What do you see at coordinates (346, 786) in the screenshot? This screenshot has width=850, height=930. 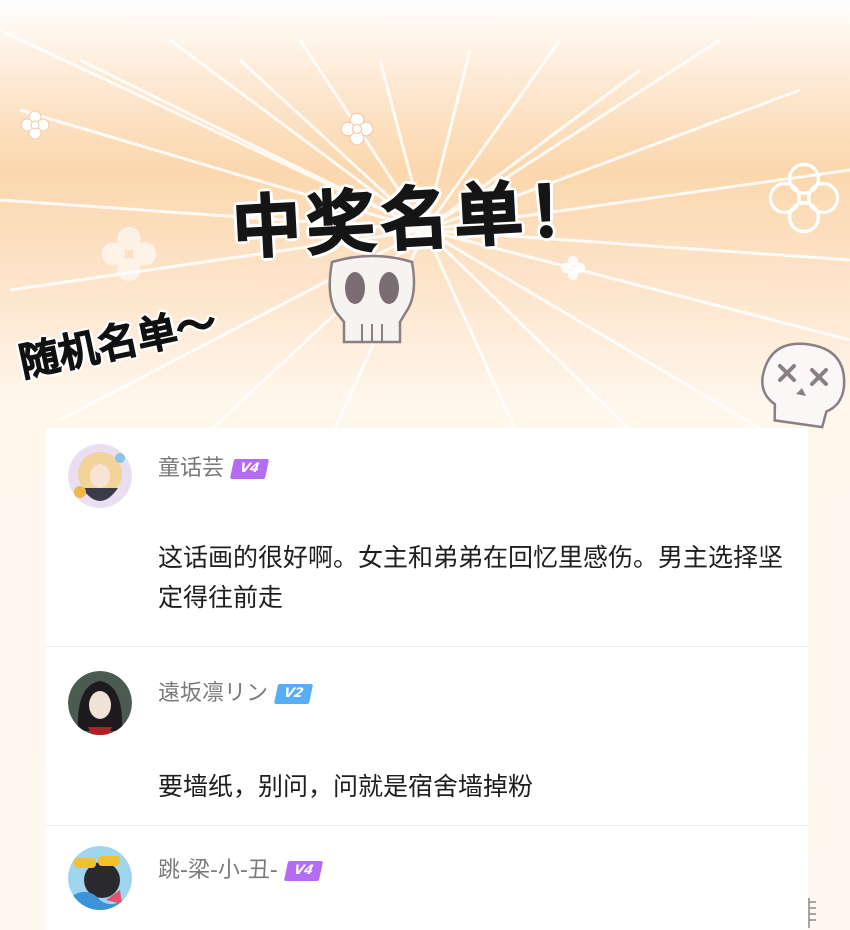 I see `comment-text: 要墙纸，别问，问就是宿舍墙掉粉` at bounding box center [346, 786].